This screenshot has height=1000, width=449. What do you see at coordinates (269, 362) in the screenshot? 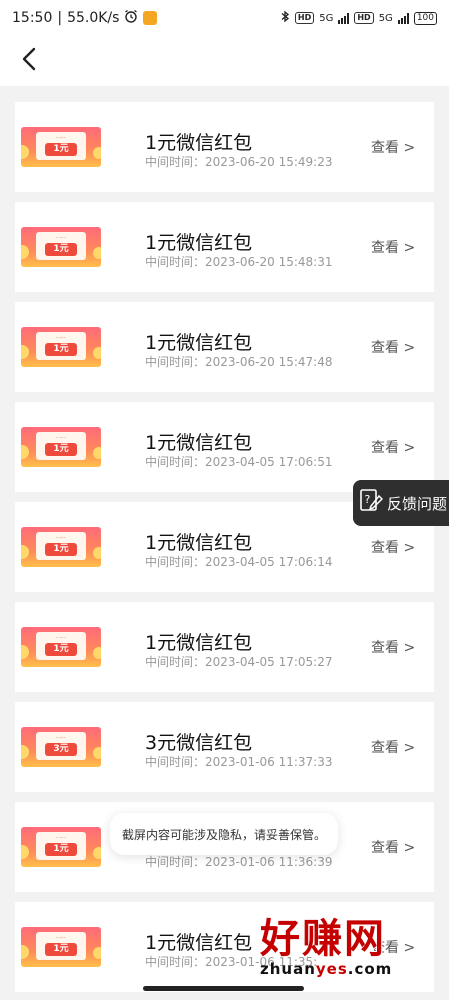
I see `time-value: 2023-06-20 15:47:48` at bounding box center [269, 362].